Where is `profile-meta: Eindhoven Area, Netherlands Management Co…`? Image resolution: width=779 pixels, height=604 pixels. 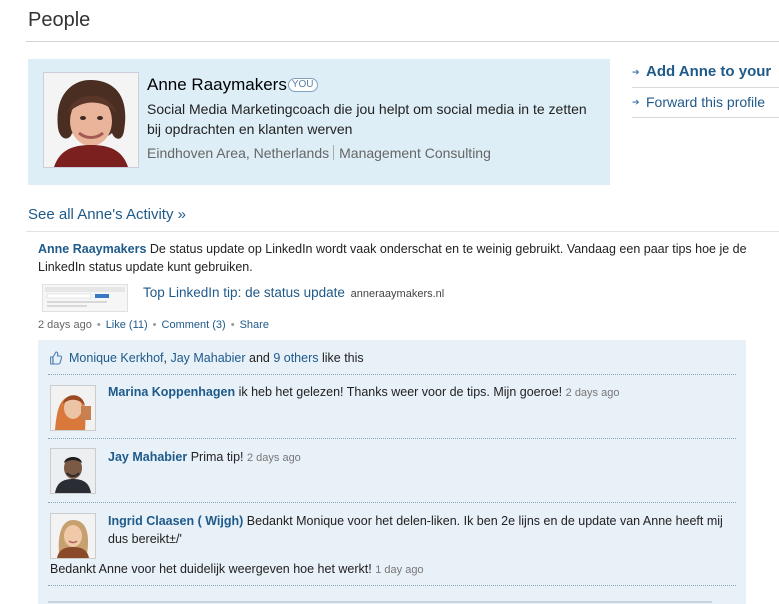 profile-meta: Eindhoven Area, Netherlands Management Co… is located at coordinates (319, 153).